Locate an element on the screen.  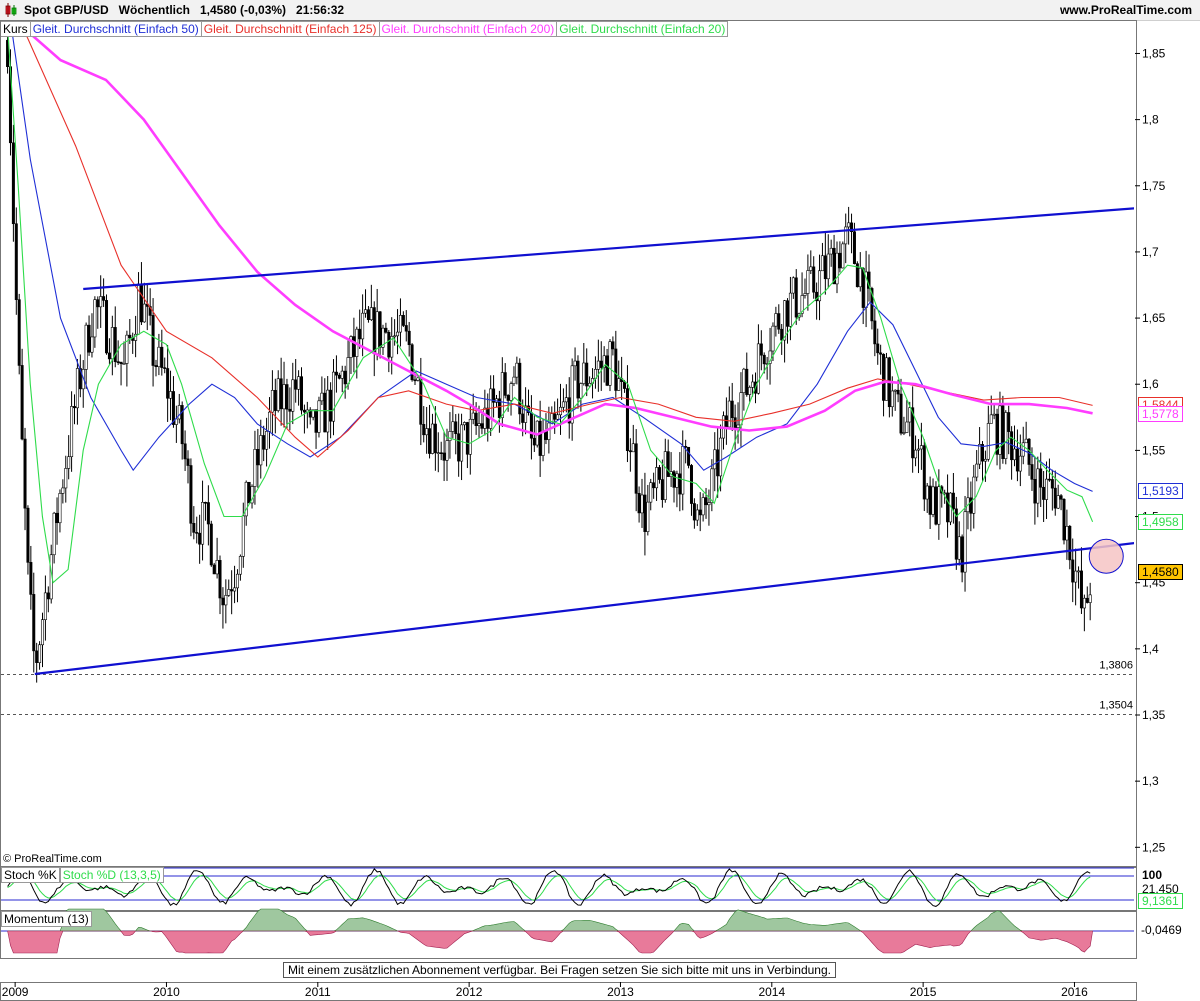
momentum-legend: Momentum (13) is located at coordinates (46, 919).